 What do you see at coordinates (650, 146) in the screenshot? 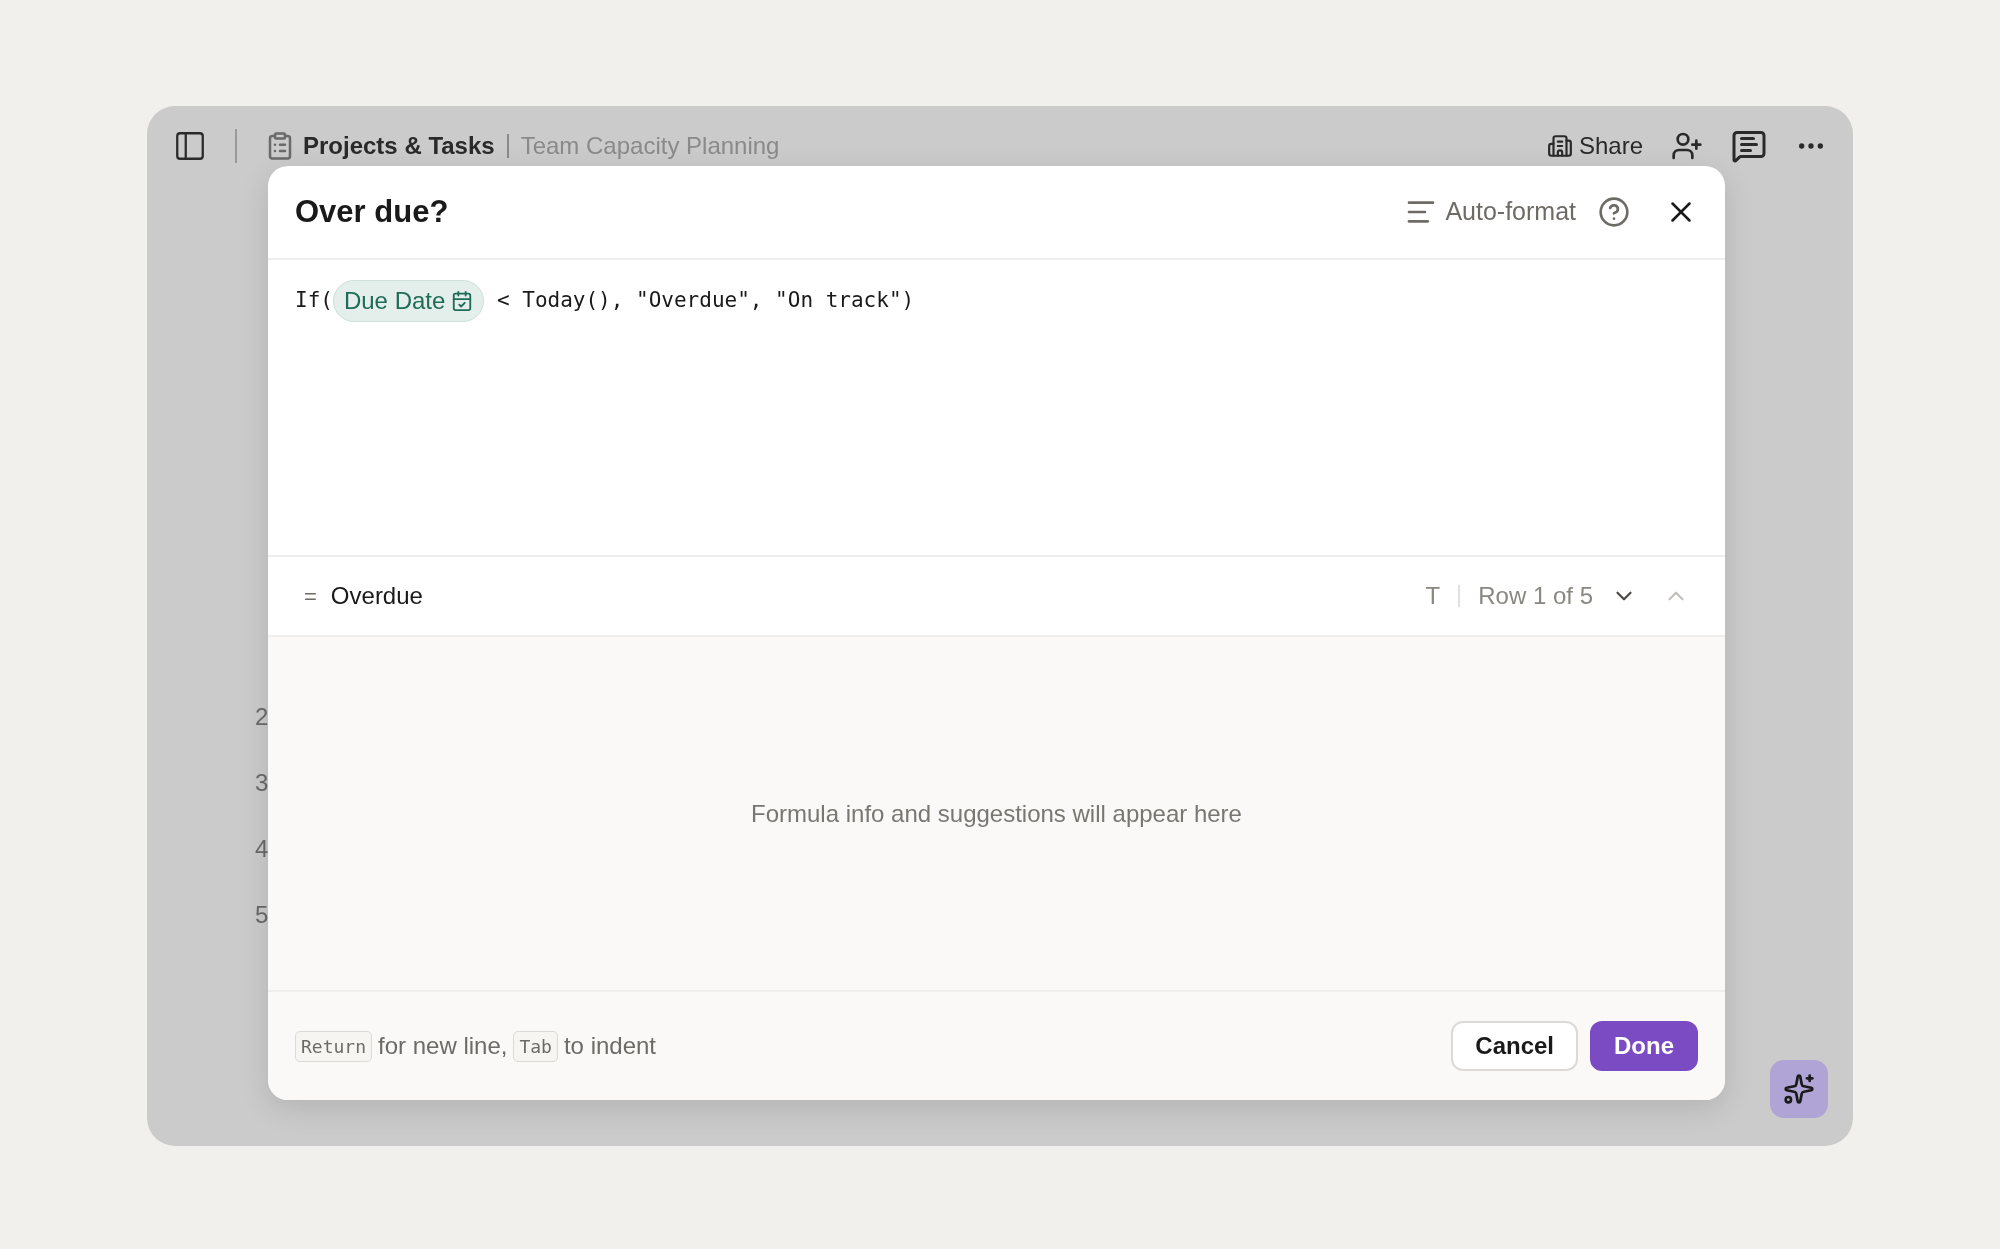
I see `page-title: Team Capacity Planning` at bounding box center [650, 146].